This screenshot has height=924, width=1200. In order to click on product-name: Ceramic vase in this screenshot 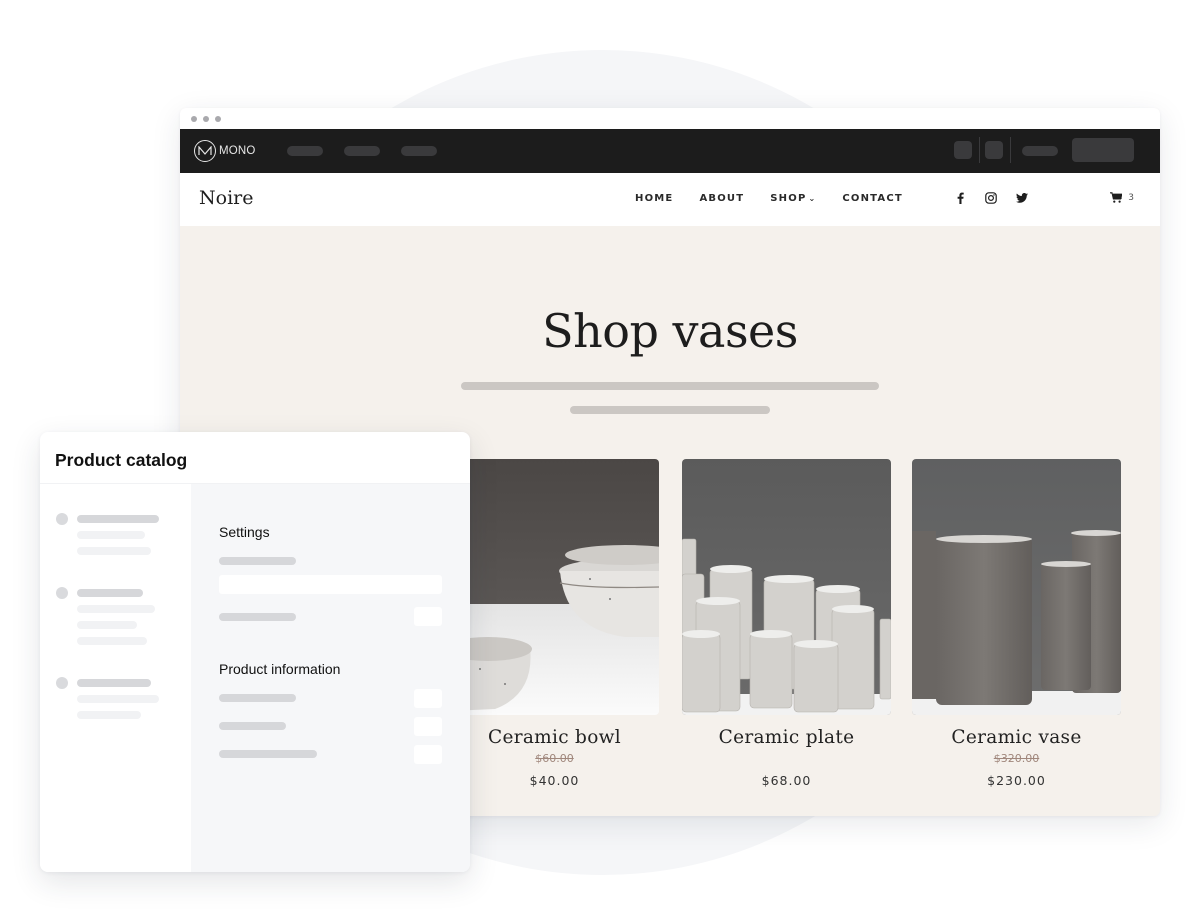, I will do `click(1016, 737)`.